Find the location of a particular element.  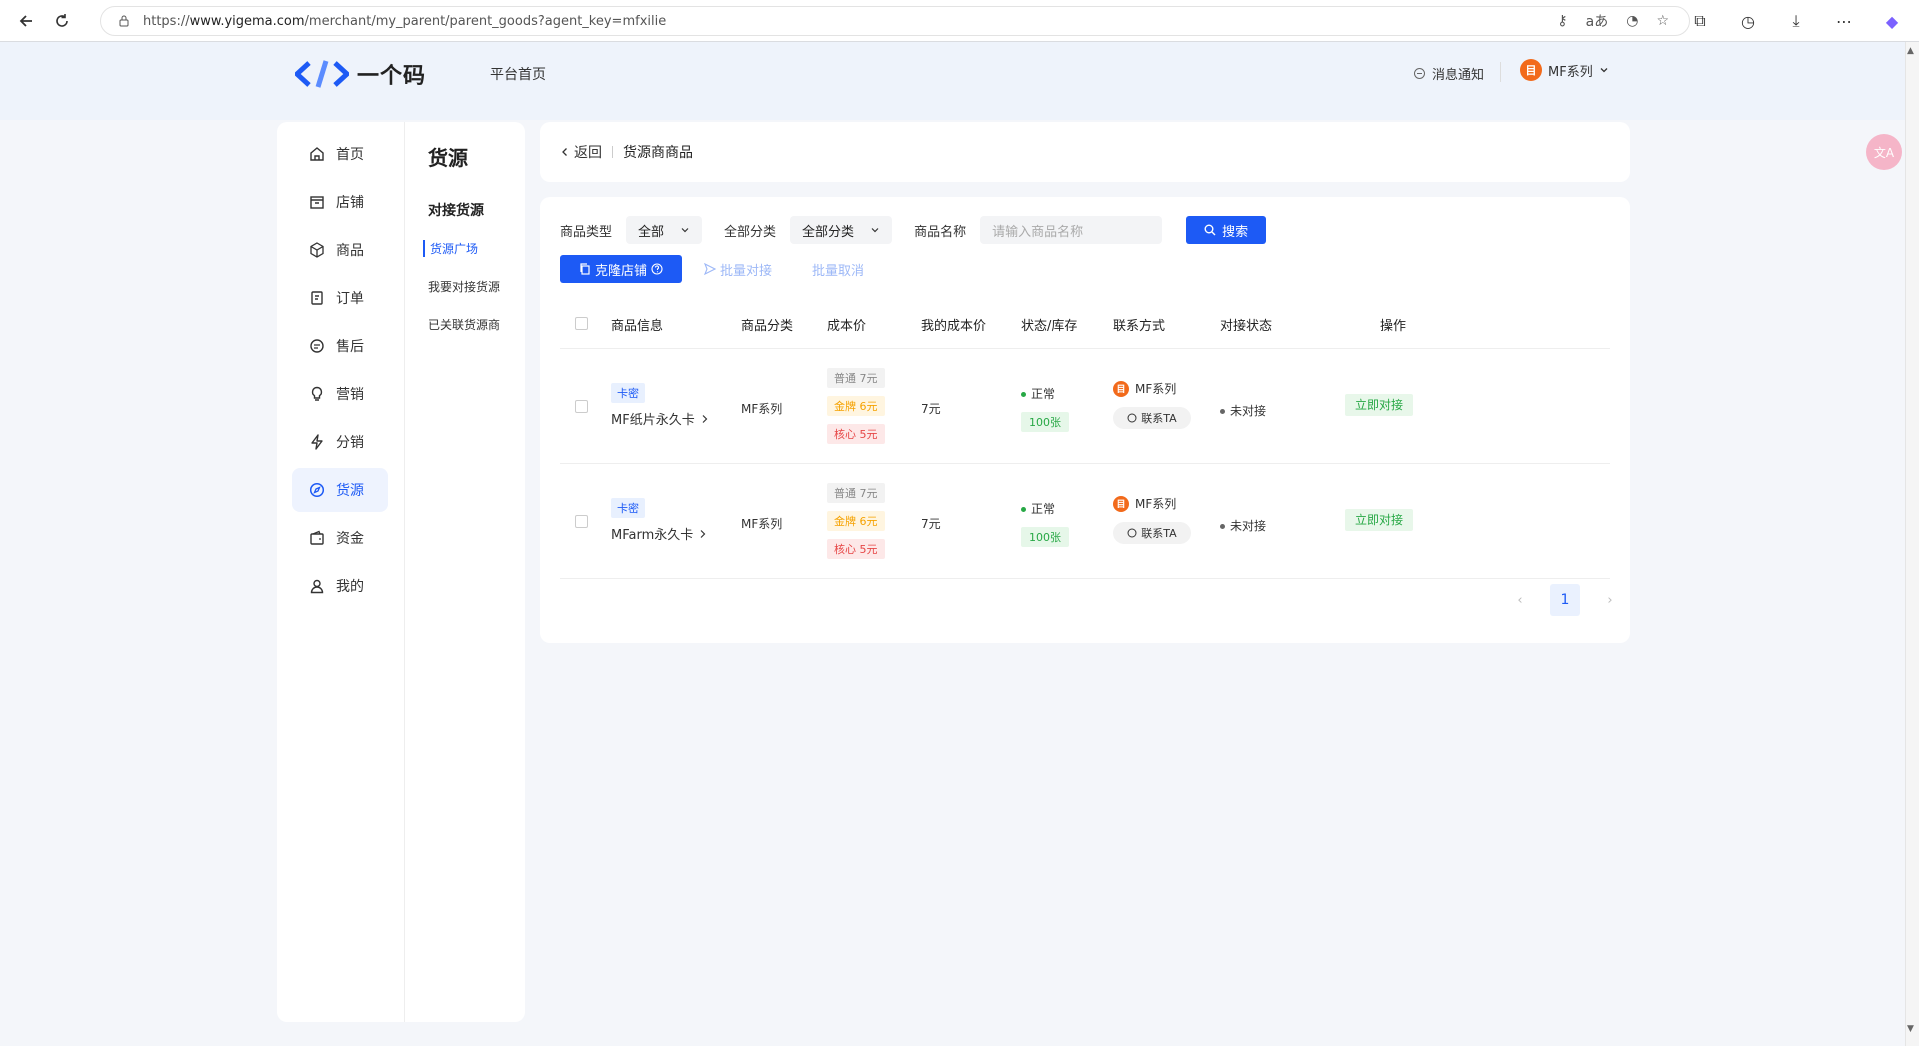

sub-nav-item-source-square: 货源广场 is located at coordinates (450, 248).